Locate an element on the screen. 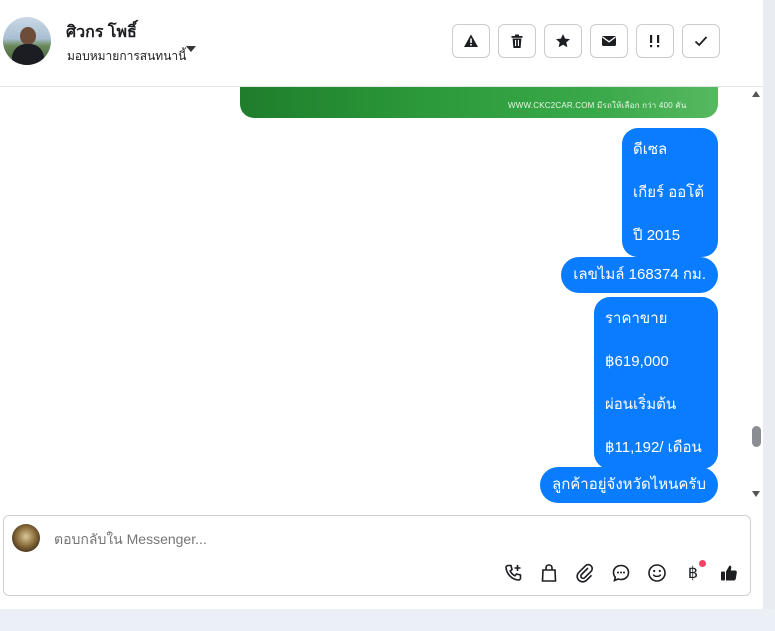  thumbs-up-icon is located at coordinates (729, 573).